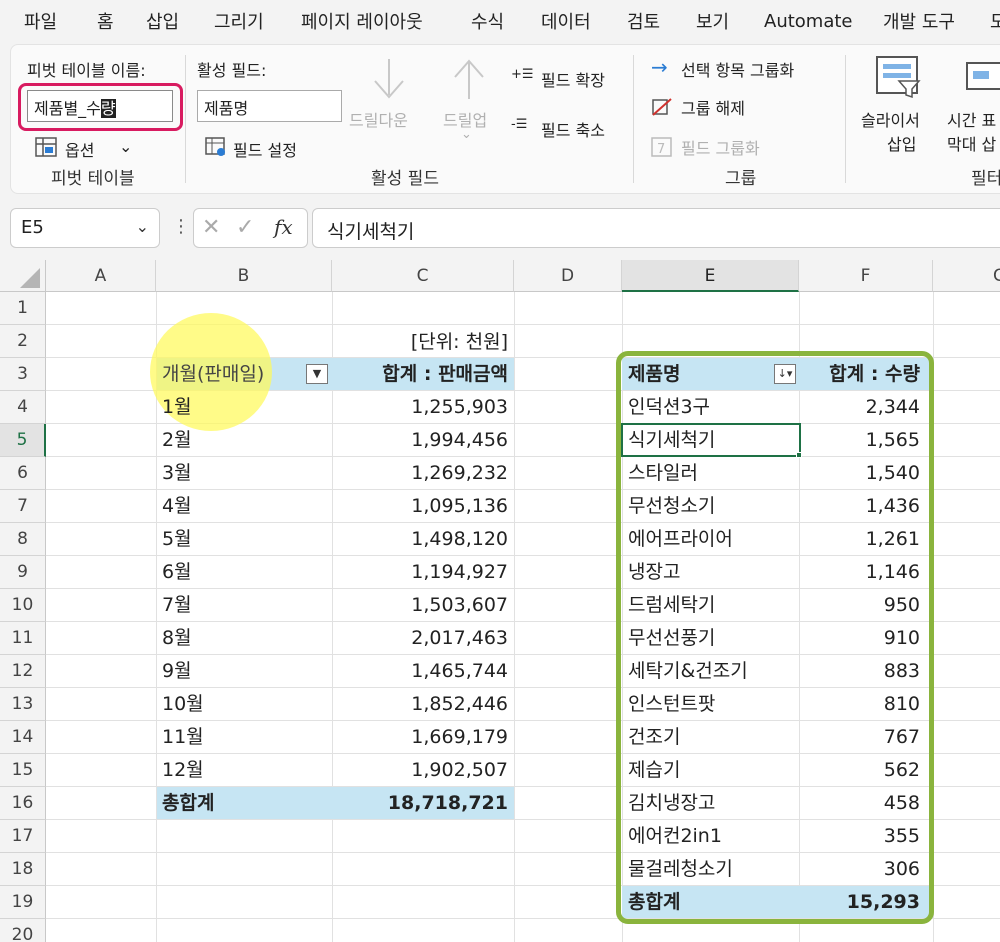 This screenshot has height=942, width=1000. What do you see at coordinates (466, 134) in the screenshot?
I see `drill-up-chevron-icon: ⌄` at bounding box center [466, 134].